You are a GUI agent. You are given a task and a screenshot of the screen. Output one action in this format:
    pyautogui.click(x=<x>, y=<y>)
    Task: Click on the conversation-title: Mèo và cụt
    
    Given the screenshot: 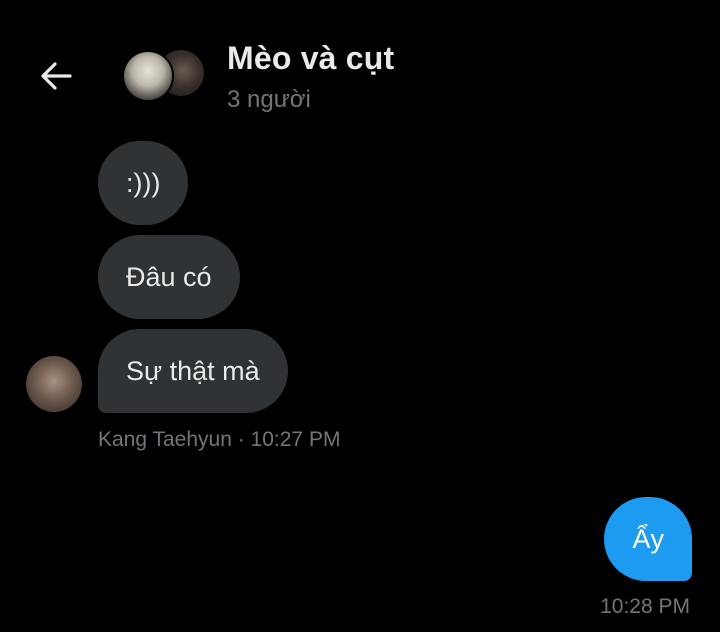 What is the action you would take?
    pyautogui.click(x=310, y=58)
    